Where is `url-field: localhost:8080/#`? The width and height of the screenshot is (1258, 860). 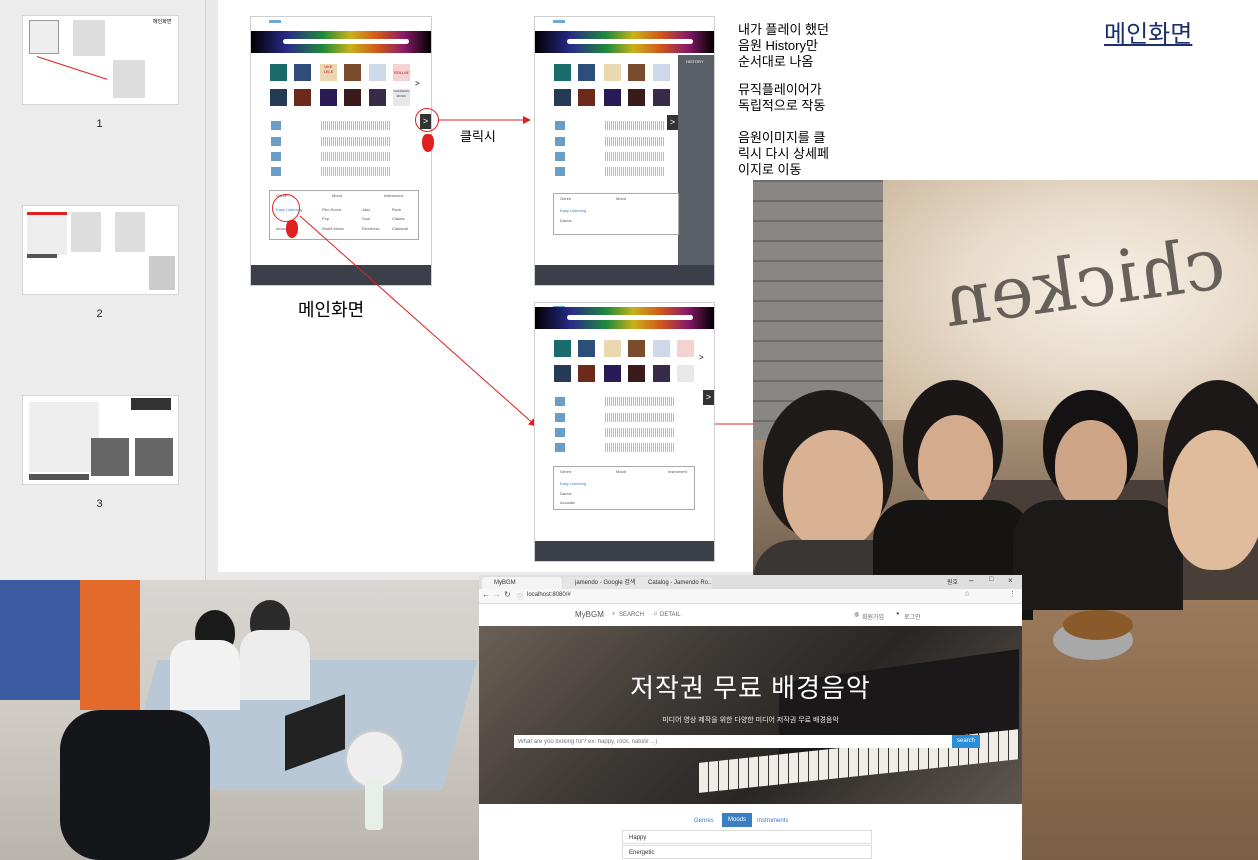 url-field: localhost:8080/# is located at coordinates (549, 595).